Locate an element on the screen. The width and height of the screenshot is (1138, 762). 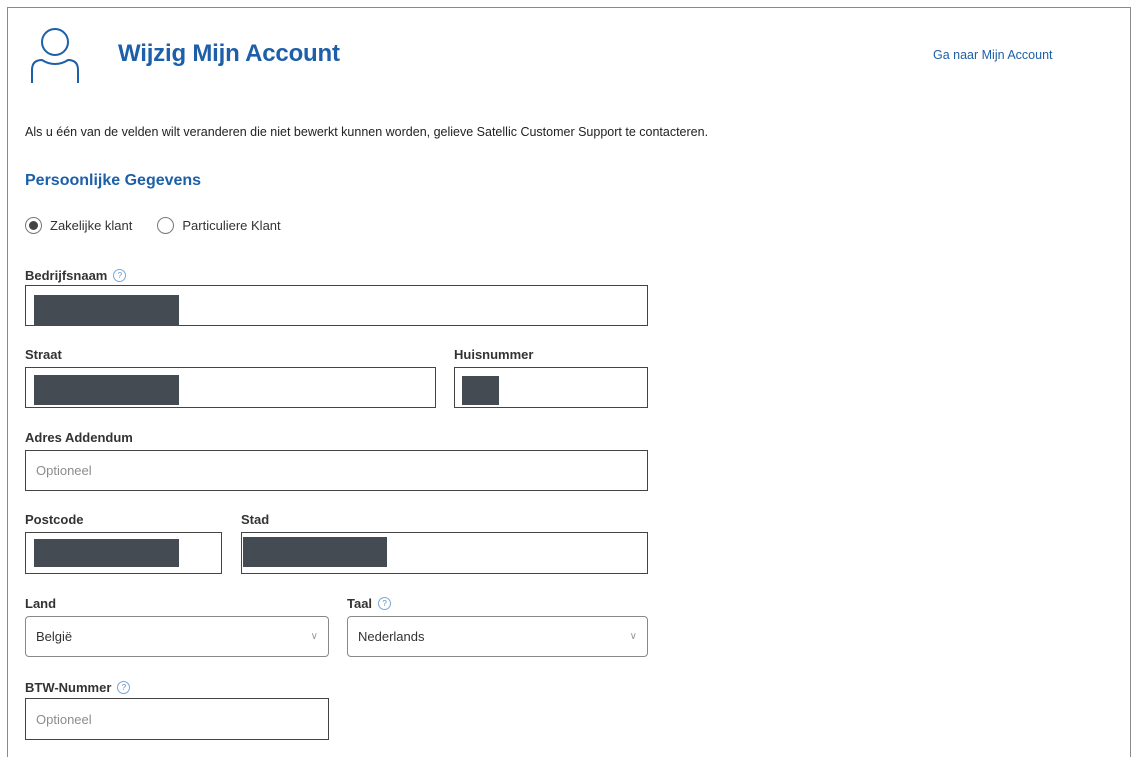
country-select: België ∨ is located at coordinates (177, 636).